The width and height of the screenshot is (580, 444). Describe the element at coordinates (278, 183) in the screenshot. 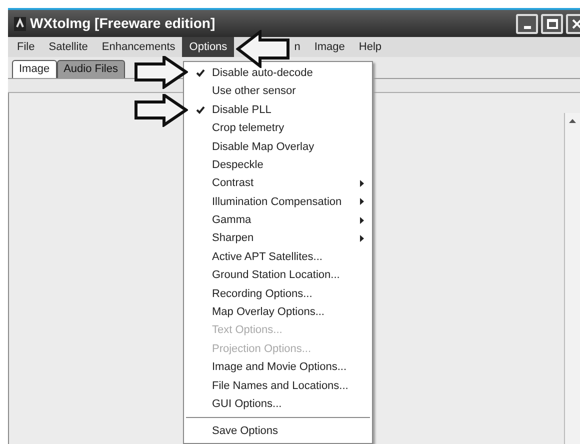

I see `menu-item: Contrast` at that location.